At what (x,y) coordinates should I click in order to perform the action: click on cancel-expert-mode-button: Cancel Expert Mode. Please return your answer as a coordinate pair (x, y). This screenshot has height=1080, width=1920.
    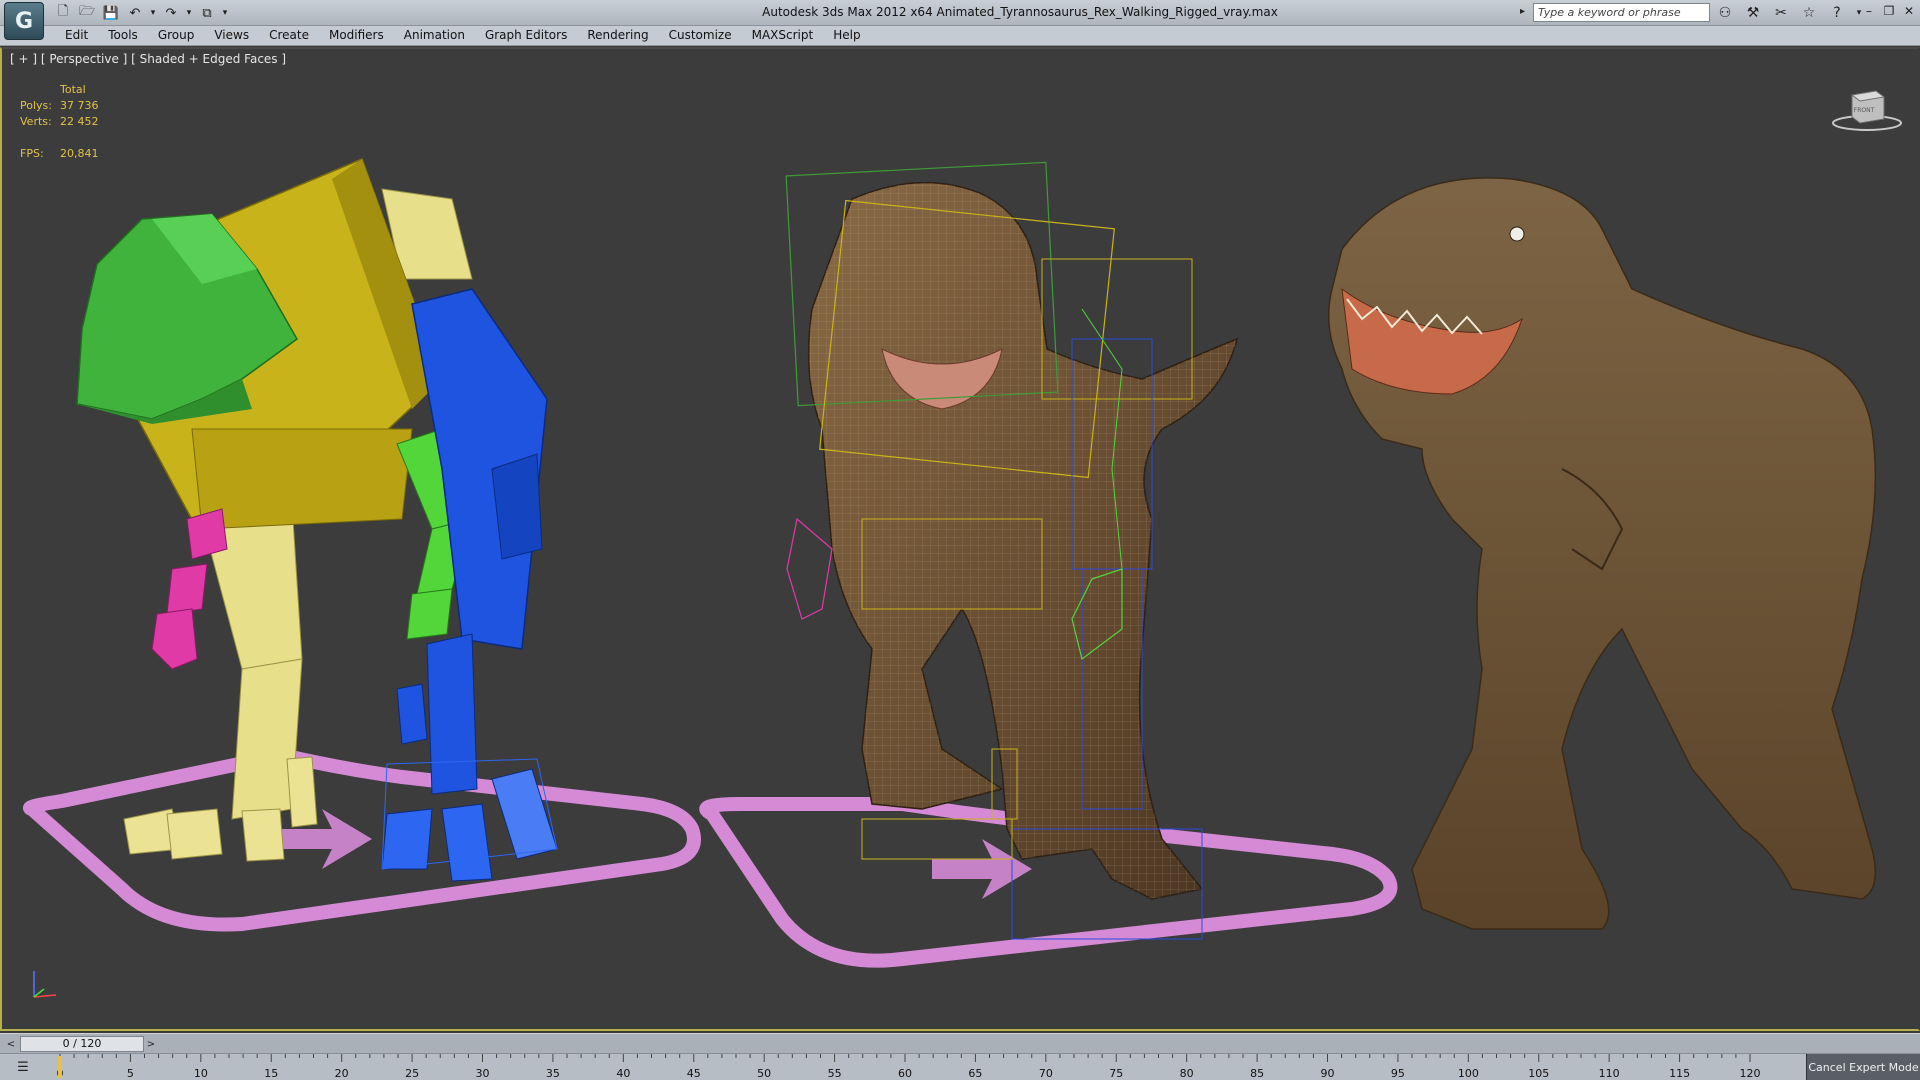
    Looking at the image, I should click on (1863, 1067).